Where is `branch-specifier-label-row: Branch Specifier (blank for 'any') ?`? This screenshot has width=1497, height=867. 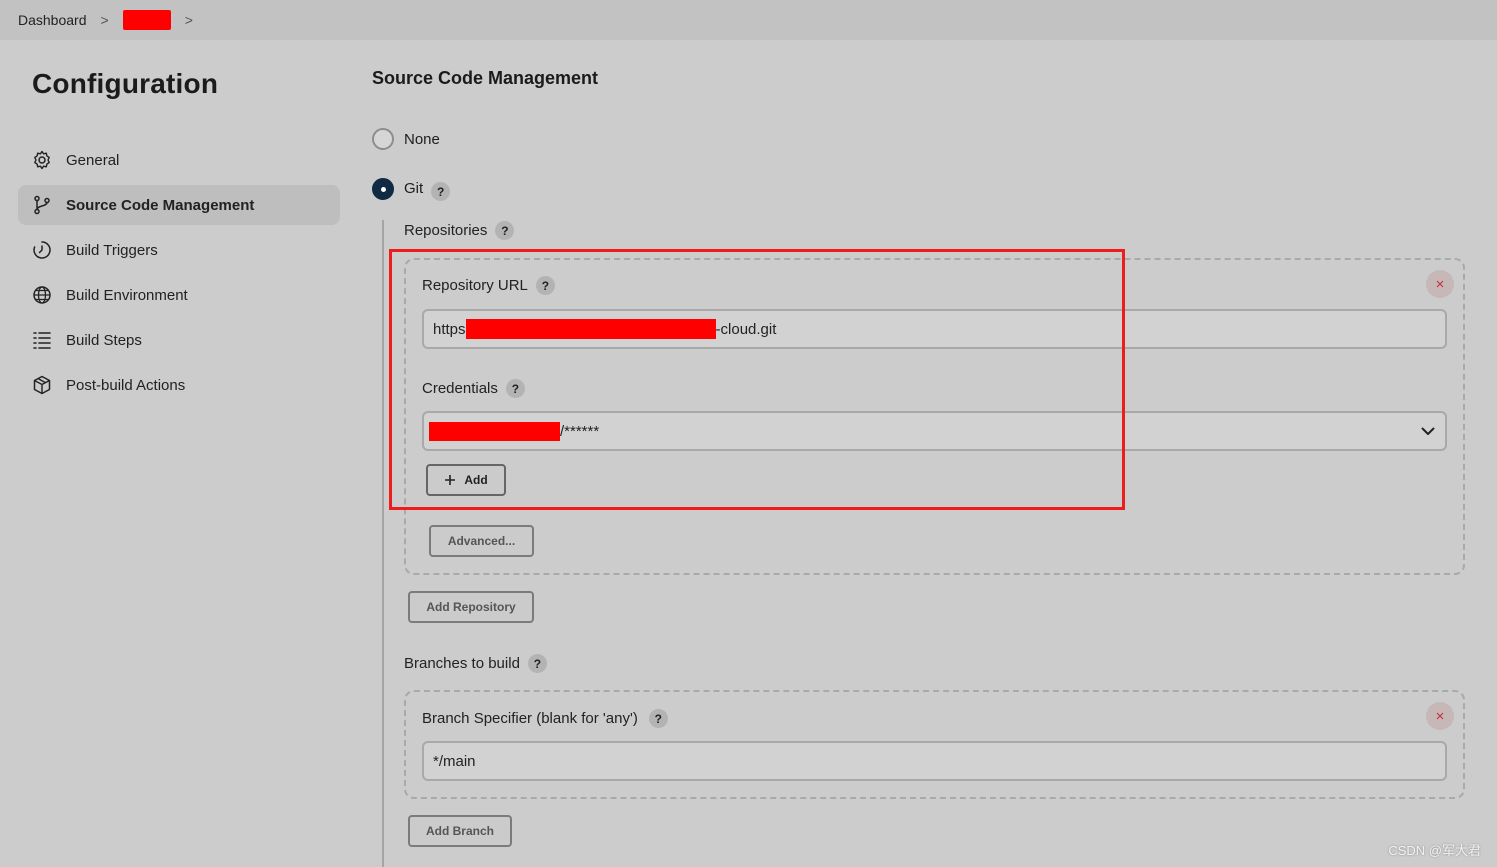 branch-specifier-label-row: Branch Specifier (blank for 'any') ? is located at coordinates (545, 718).